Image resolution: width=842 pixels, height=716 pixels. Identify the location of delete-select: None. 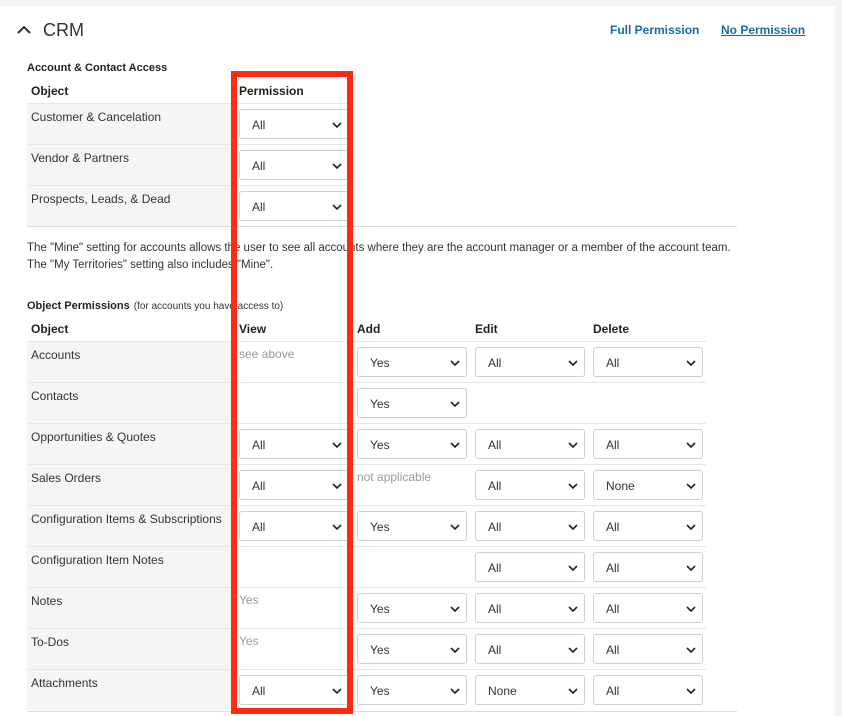
(648, 485).